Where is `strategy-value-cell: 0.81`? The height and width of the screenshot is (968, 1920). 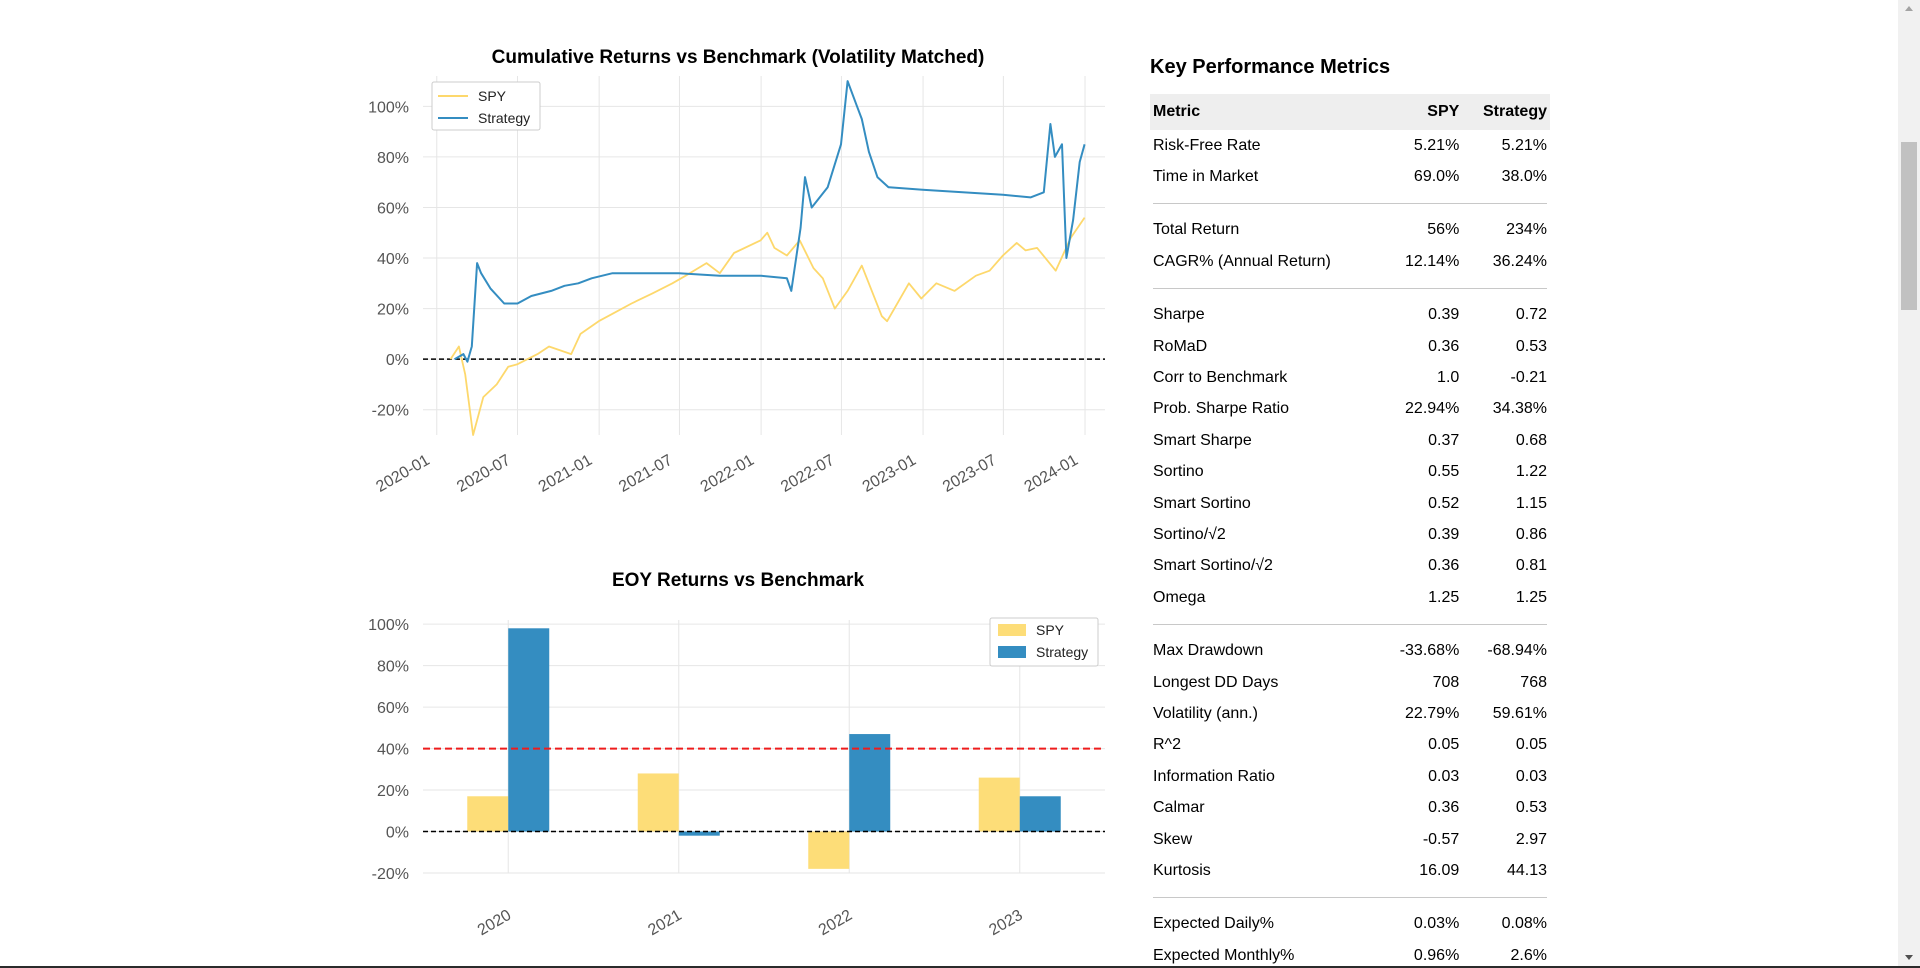
strategy-value-cell: 0.81 is located at coordinates (1531, 566).